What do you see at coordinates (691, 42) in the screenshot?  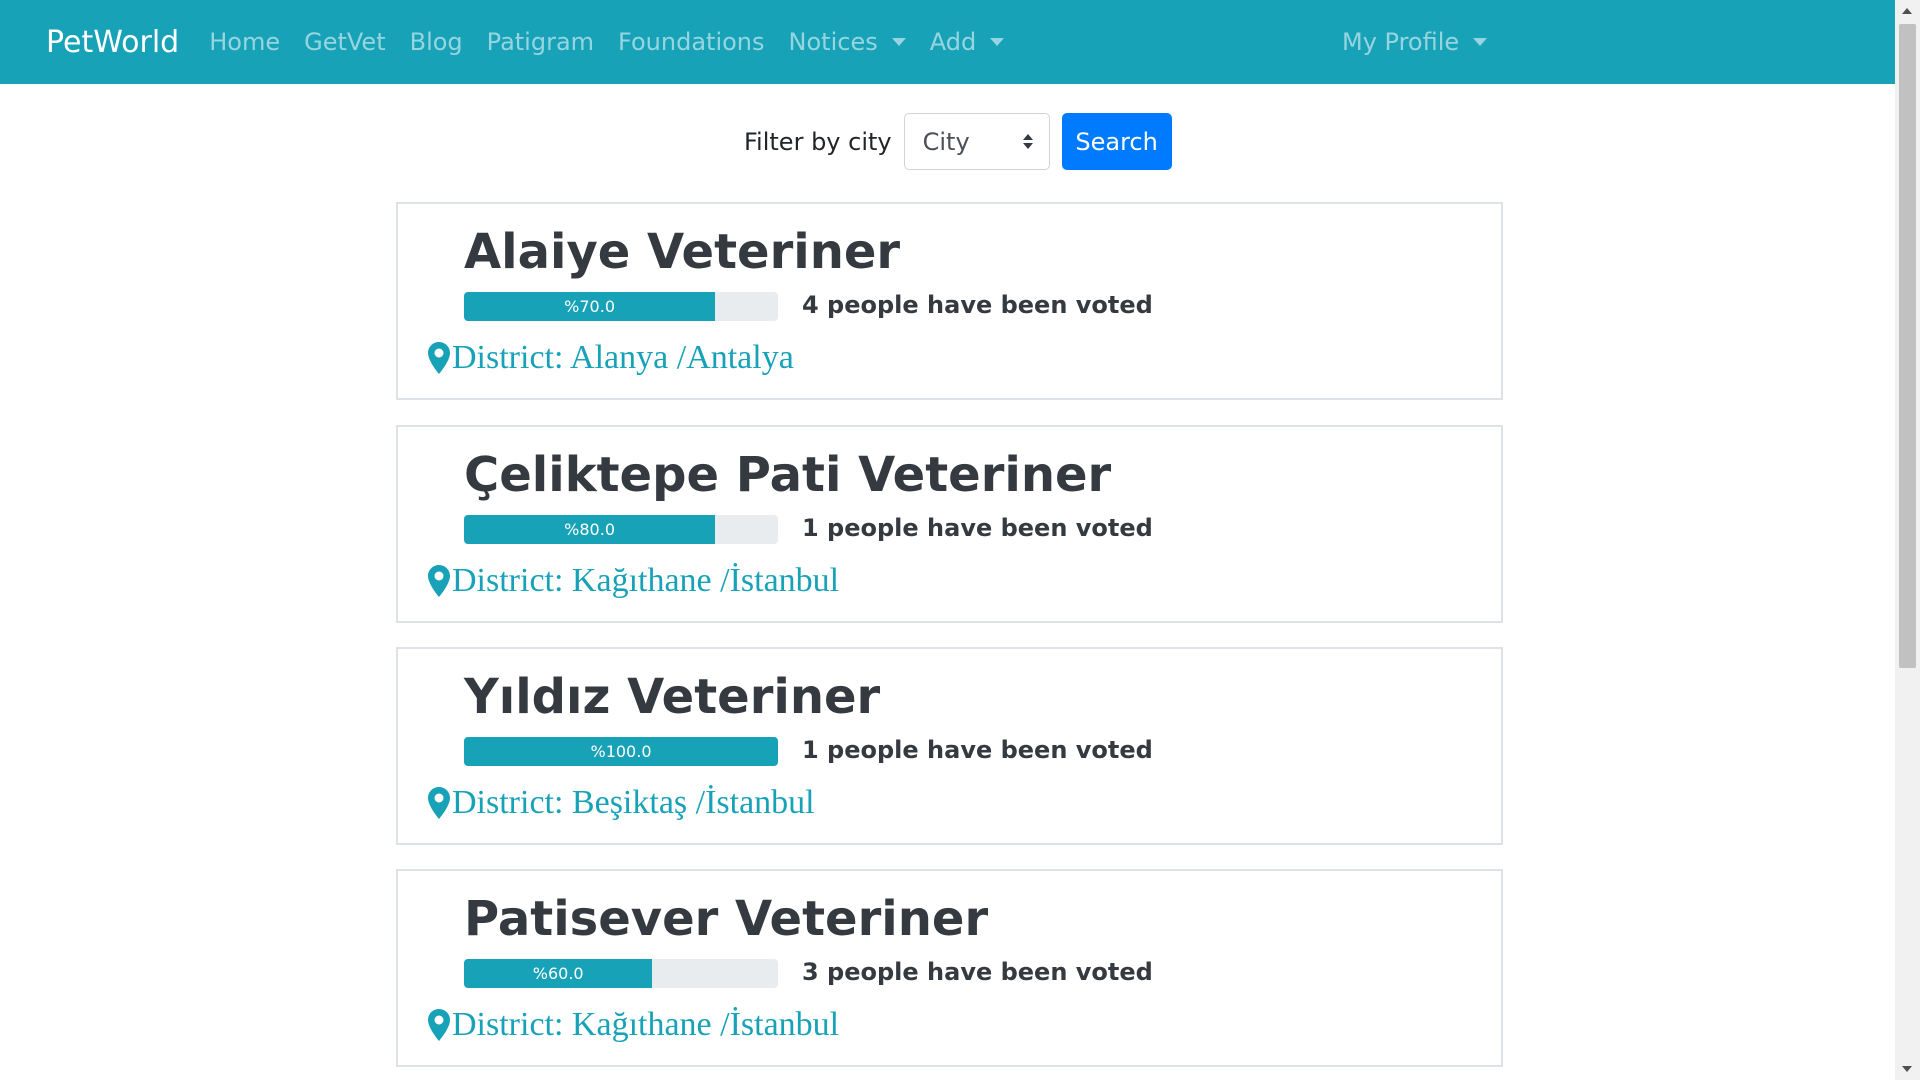 I see `nav-foundations: Foundations` at bounding box center [691, 42].